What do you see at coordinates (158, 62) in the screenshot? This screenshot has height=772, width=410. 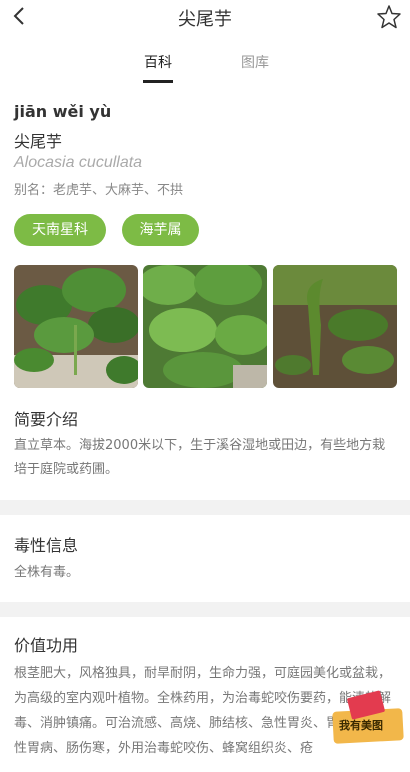 I see `tab-encyclopedia: 百科` at bounding box center [158, 62].